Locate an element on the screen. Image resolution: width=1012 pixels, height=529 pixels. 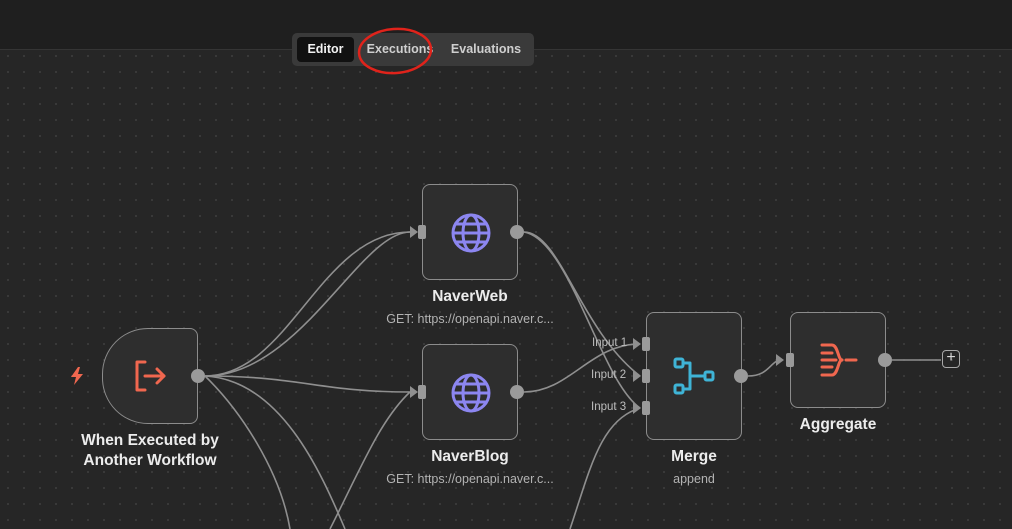
merge-input-1-handle is located at coordinates (646, 344).